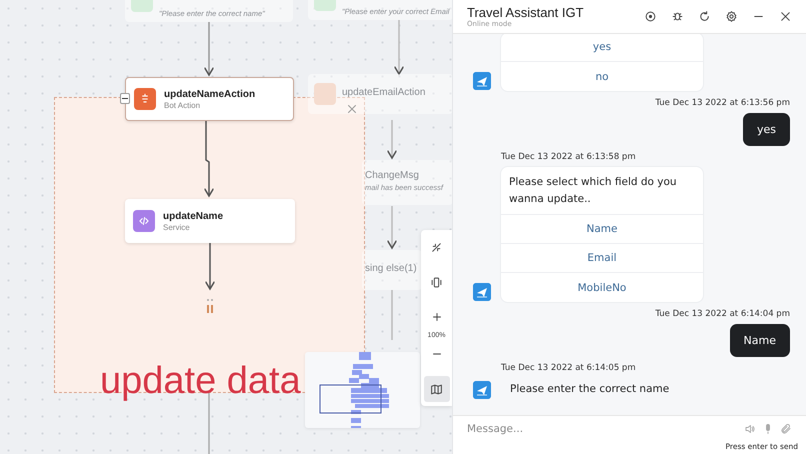 This screenshot has width=806, height=454. I want to click on debug-button, so click(677, 16).